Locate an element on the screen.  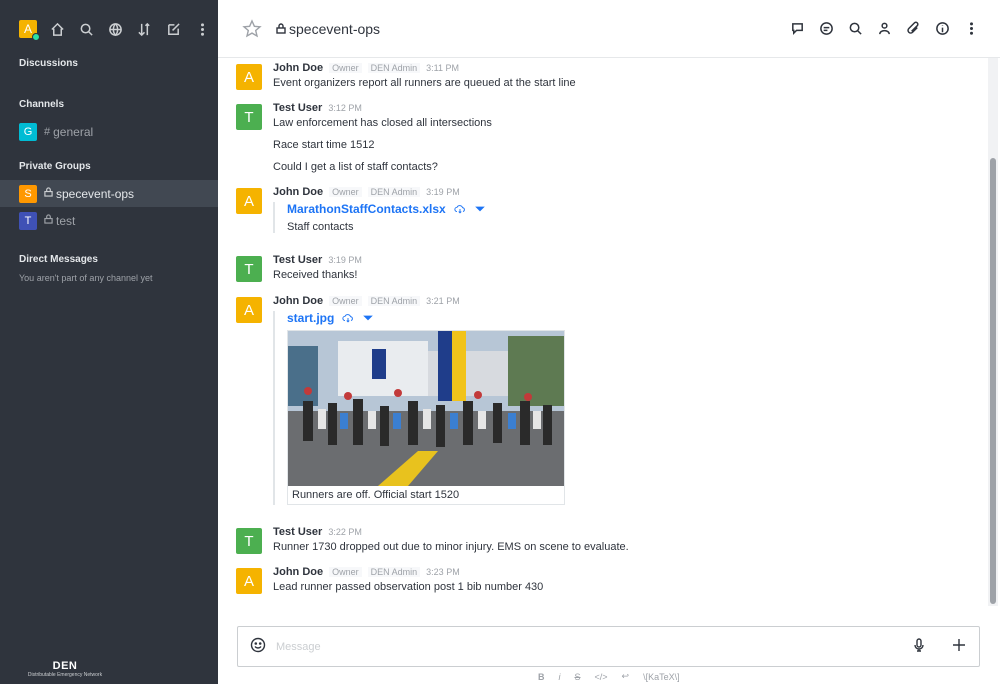
message-composer is located at coordinates (608, 646).